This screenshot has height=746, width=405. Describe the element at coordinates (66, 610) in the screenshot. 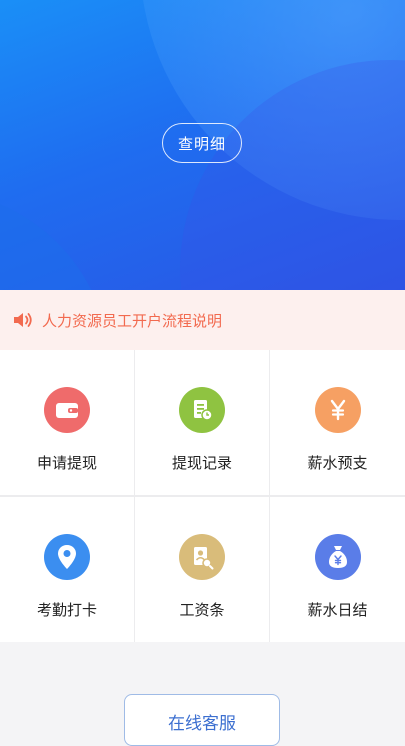

I see `grid-item-label: 考勤打卡` at that location.